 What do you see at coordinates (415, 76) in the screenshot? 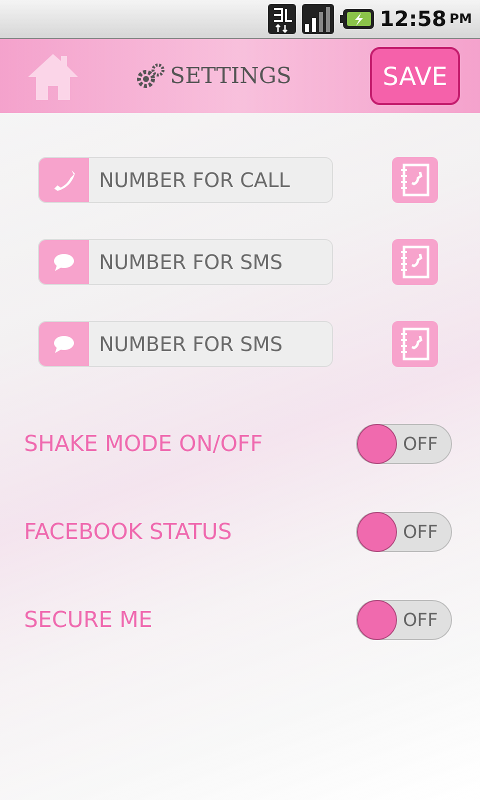
I see `save-button: SAVE` at bounding box center [415, 76].